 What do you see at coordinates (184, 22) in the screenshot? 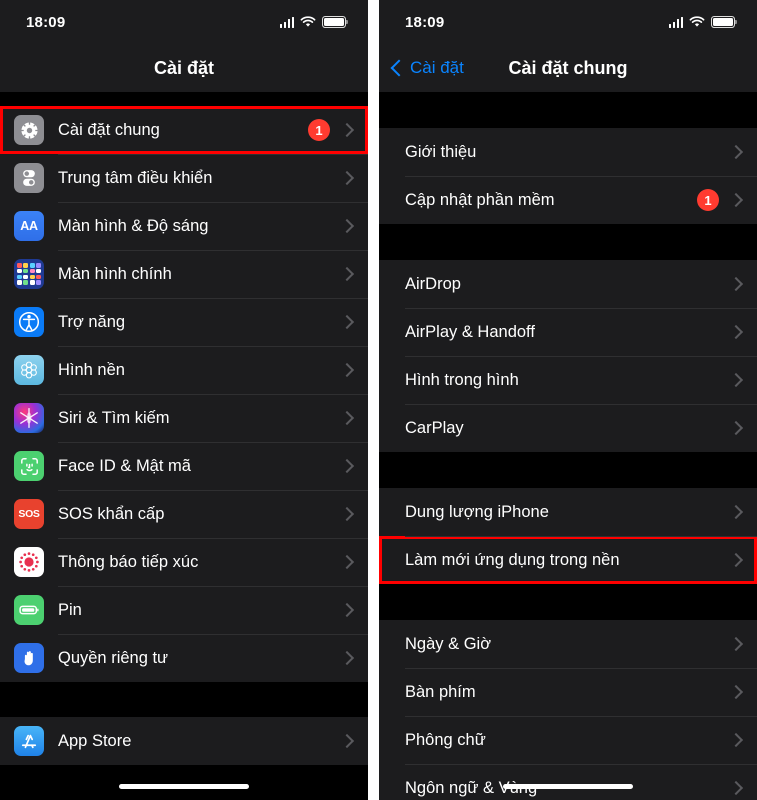
I see `status-bar-left: 18:09` at bounding box center [184, 22].